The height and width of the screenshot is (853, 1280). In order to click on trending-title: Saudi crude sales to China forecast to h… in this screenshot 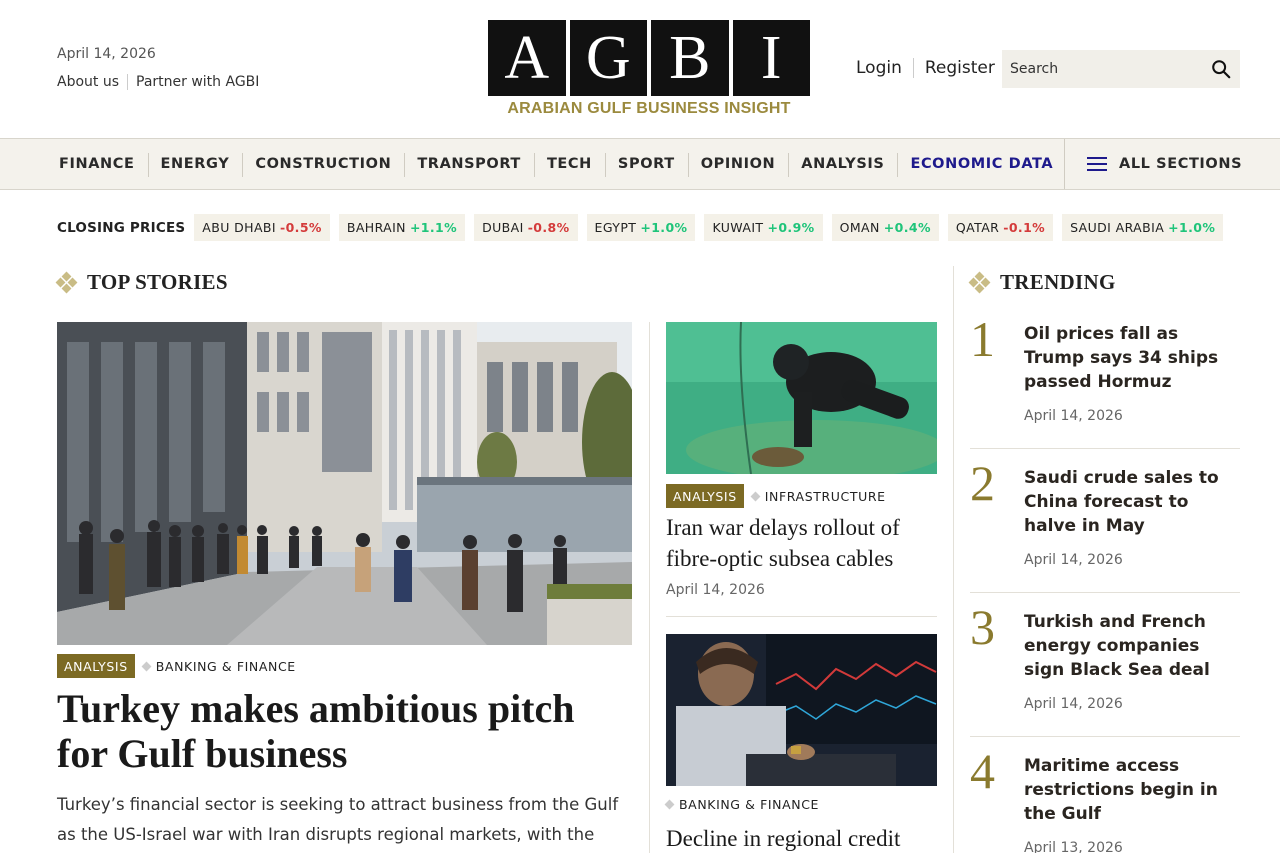, I will do `click(1132, 502)`.